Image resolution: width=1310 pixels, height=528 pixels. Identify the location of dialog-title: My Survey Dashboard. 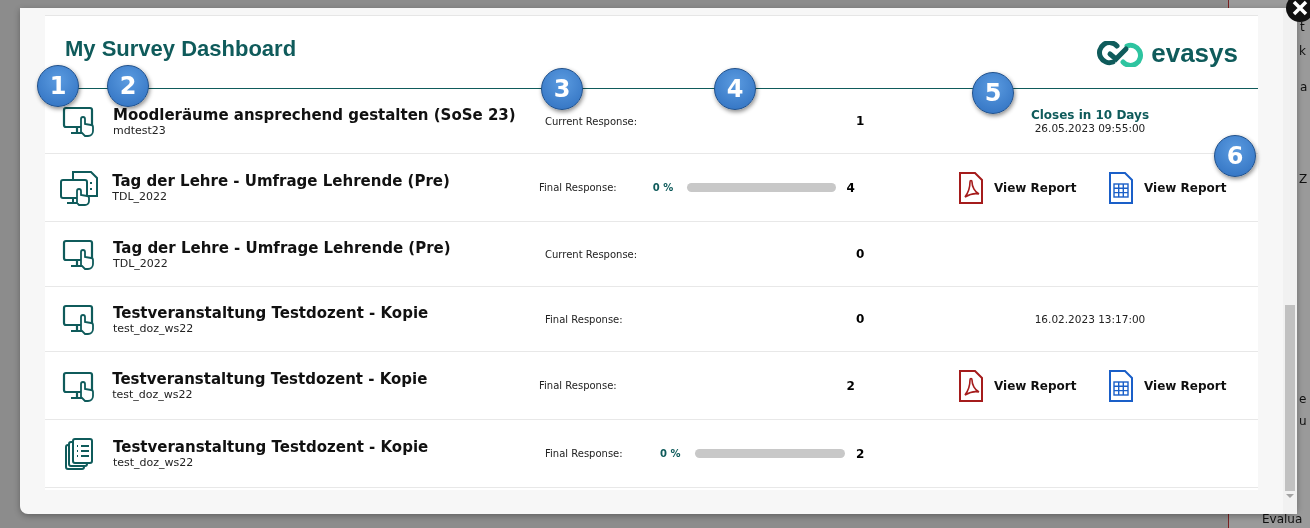
(181, 49).